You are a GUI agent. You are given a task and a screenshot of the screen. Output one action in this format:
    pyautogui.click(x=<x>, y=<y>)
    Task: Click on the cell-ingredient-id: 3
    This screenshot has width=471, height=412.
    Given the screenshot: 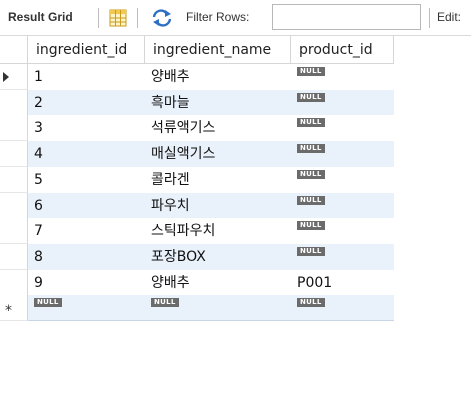 What is the action you would take?
    pyautogui.click(x=86, y=128)
    